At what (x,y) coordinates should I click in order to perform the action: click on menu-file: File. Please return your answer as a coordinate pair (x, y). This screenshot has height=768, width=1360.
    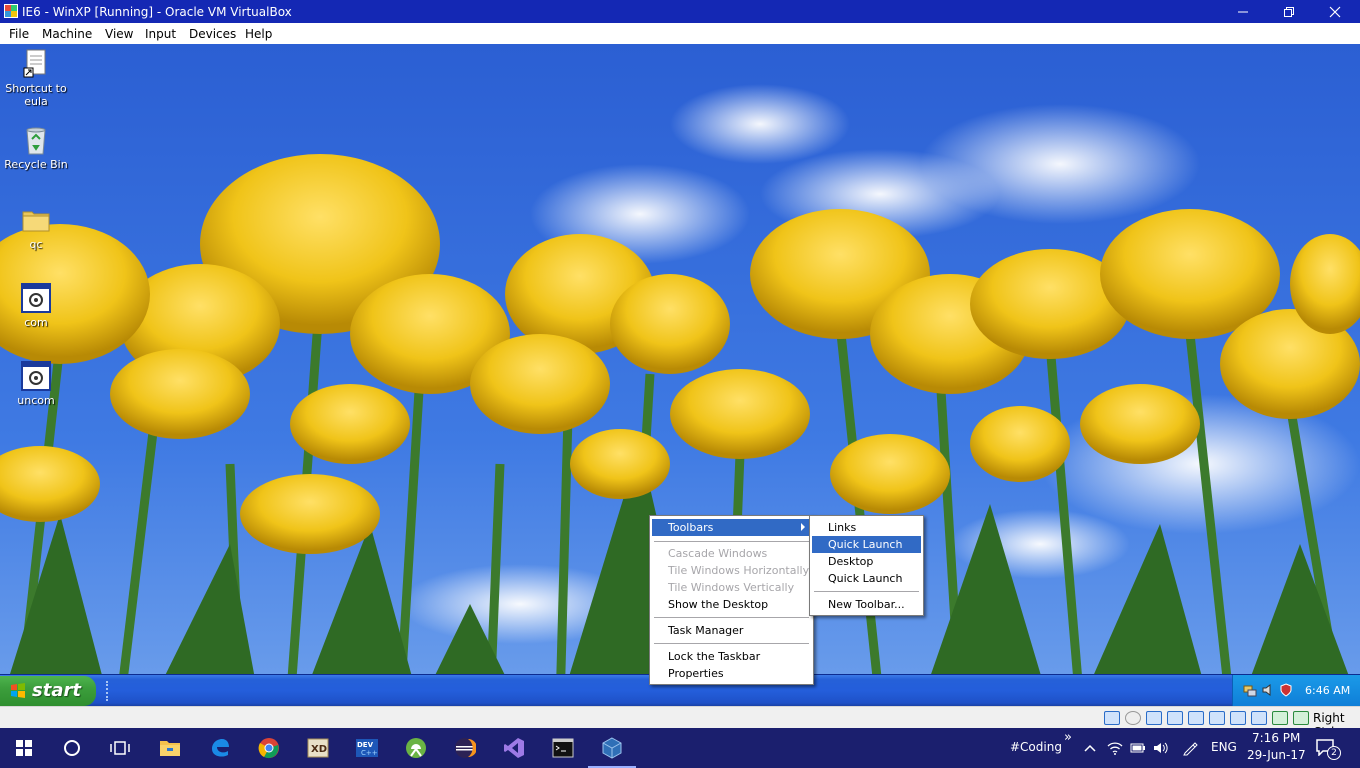
    Looking at the image, I should click on (19, 34).